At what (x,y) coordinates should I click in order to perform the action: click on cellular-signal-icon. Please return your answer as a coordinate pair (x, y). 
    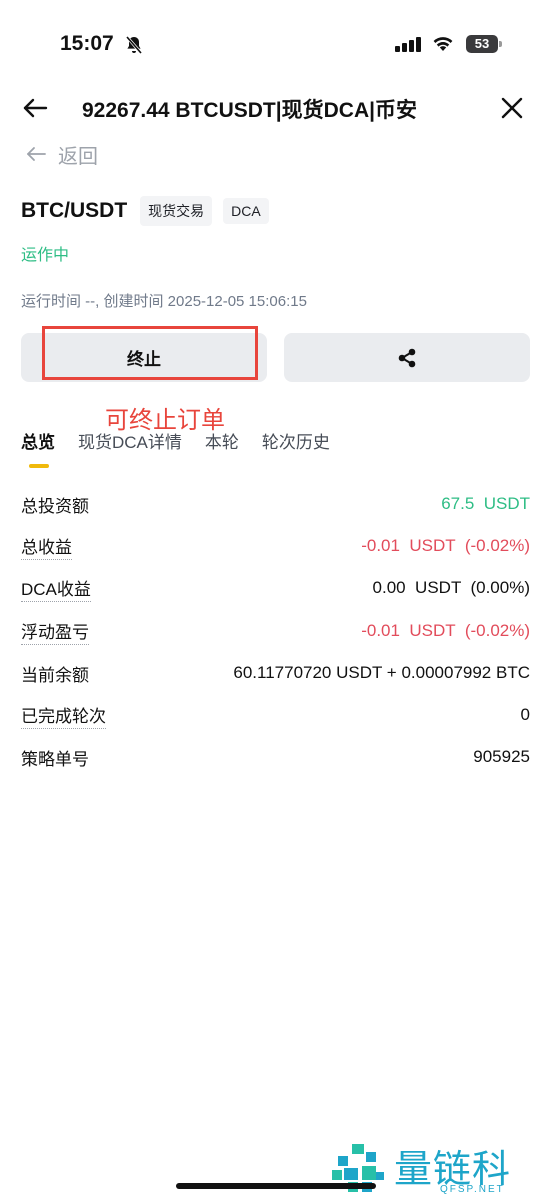
    Looking at the image, I should click on (408, 44).